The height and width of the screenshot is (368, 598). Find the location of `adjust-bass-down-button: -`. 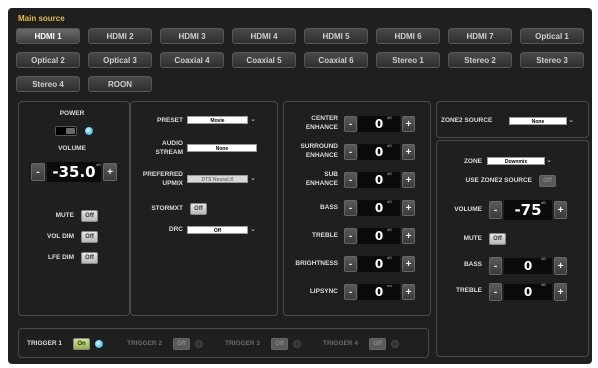

adjust-bass-down-button: - is located at coordinates (350, 208).